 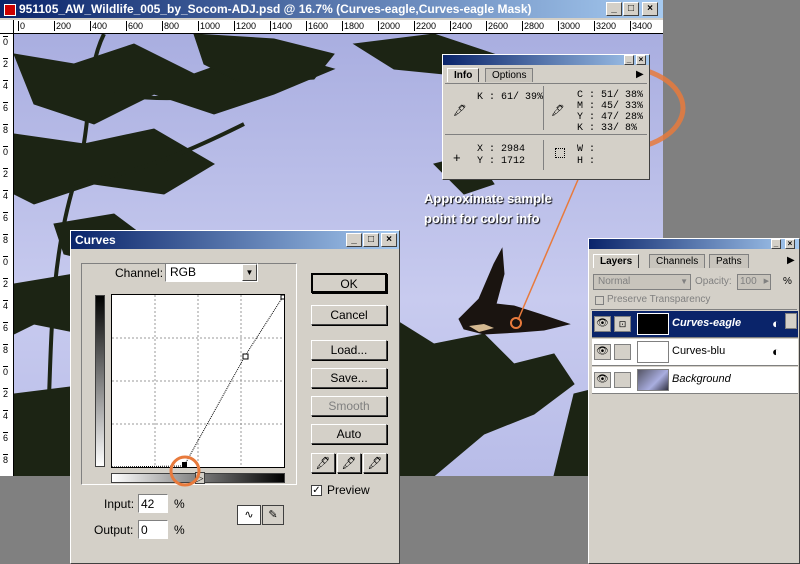 I want to click on info-k-grayscale: K : 61/ 39%, so click(x=510, y=97).